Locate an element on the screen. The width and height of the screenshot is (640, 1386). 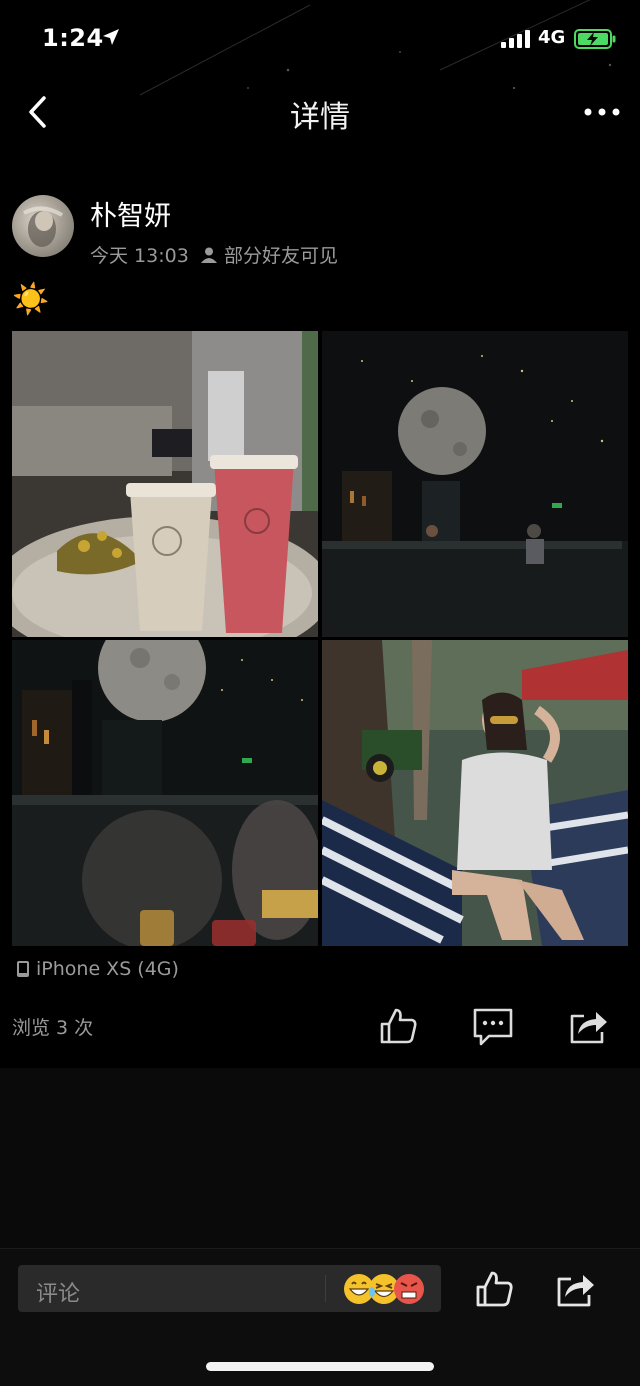
share-button is located at coordinates (588, 1026).